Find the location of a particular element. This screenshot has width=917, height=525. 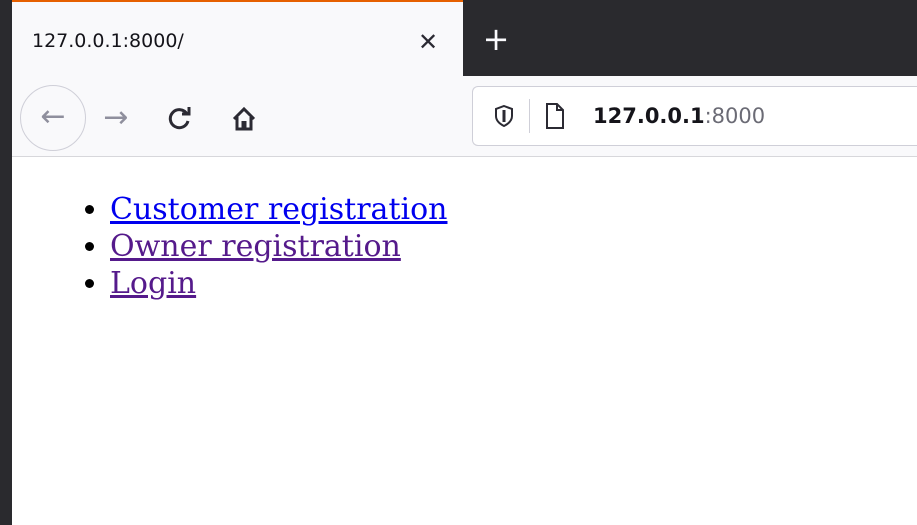

login-link: Login is located at coordinates (153, 283).